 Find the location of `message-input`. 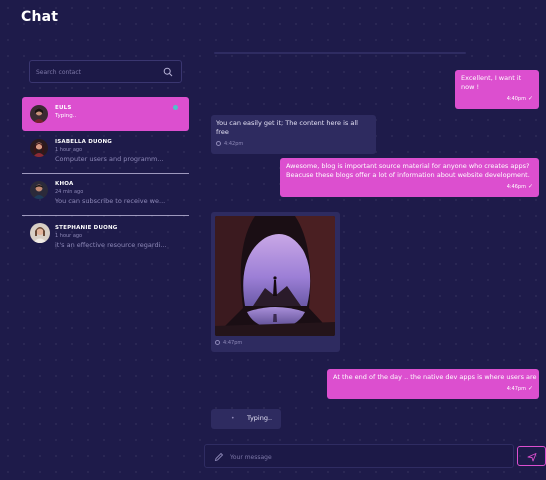

message-input is located at coordinates (365, 457).